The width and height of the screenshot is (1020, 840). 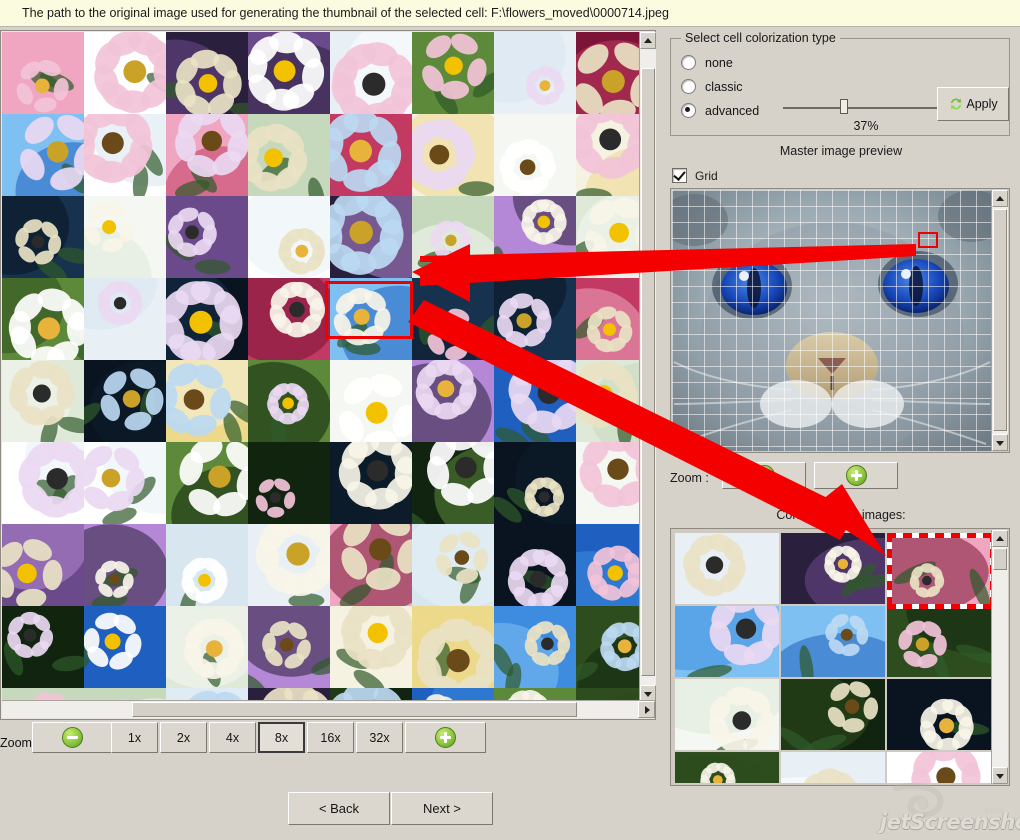 I want to click on preview-scroll-down-button, so click(x=1000, y=442).